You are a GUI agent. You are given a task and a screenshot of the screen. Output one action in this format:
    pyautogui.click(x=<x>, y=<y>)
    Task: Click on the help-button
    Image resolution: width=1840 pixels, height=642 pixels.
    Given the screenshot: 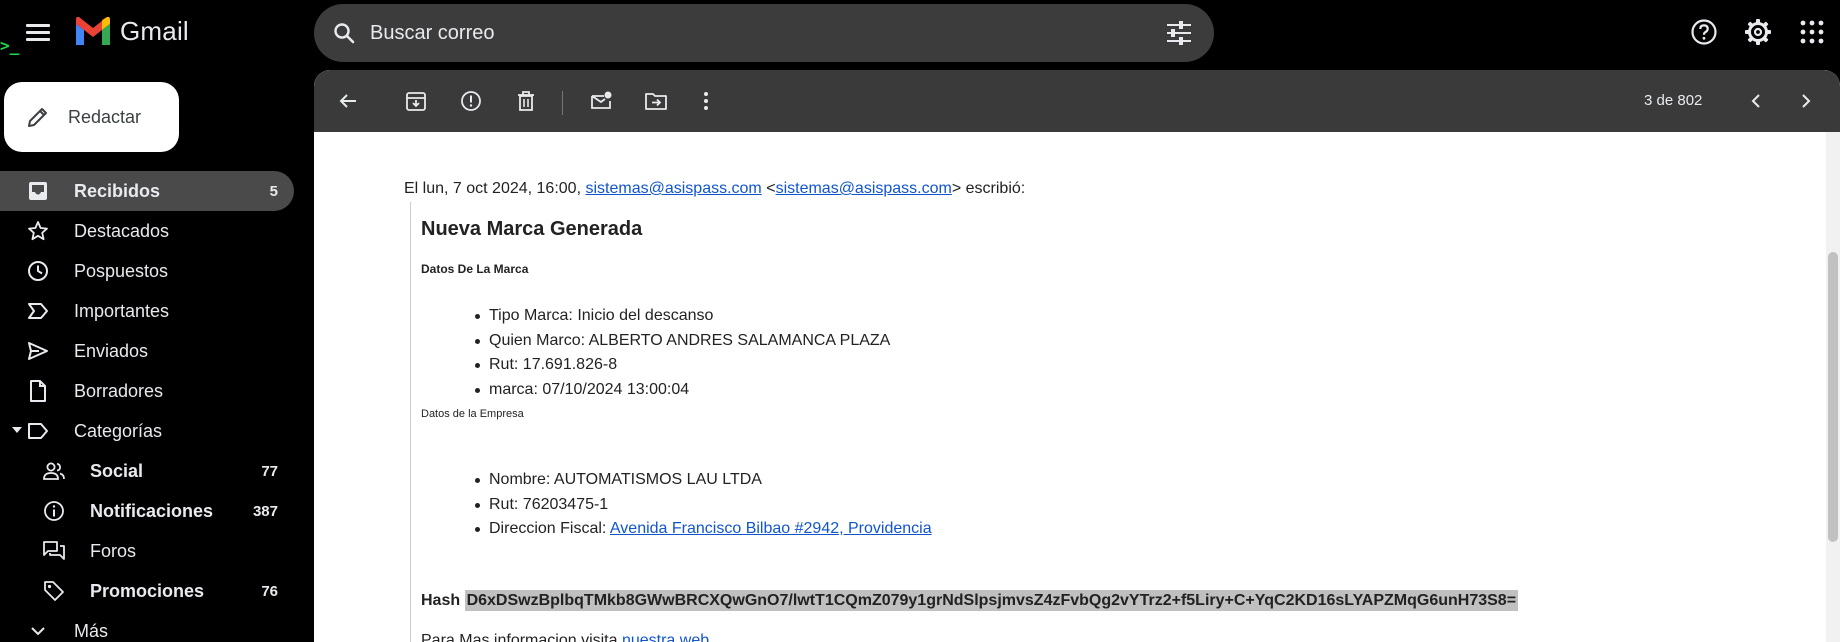 What is the action you would take?
    pyautogui.click(x=1704, y=32)
    